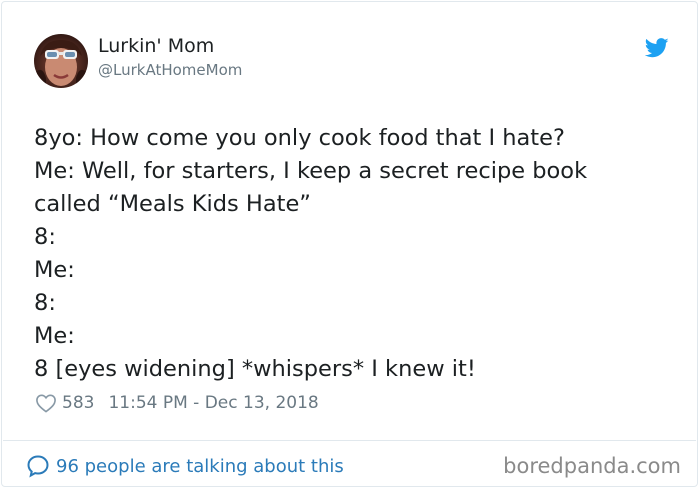 This screenshot has height=489, width=700. What do you see at coordinates (200, 466) in the screenshot?
I see `conversation-label: 96 people are talking about this` at bounding box center [200, 466].